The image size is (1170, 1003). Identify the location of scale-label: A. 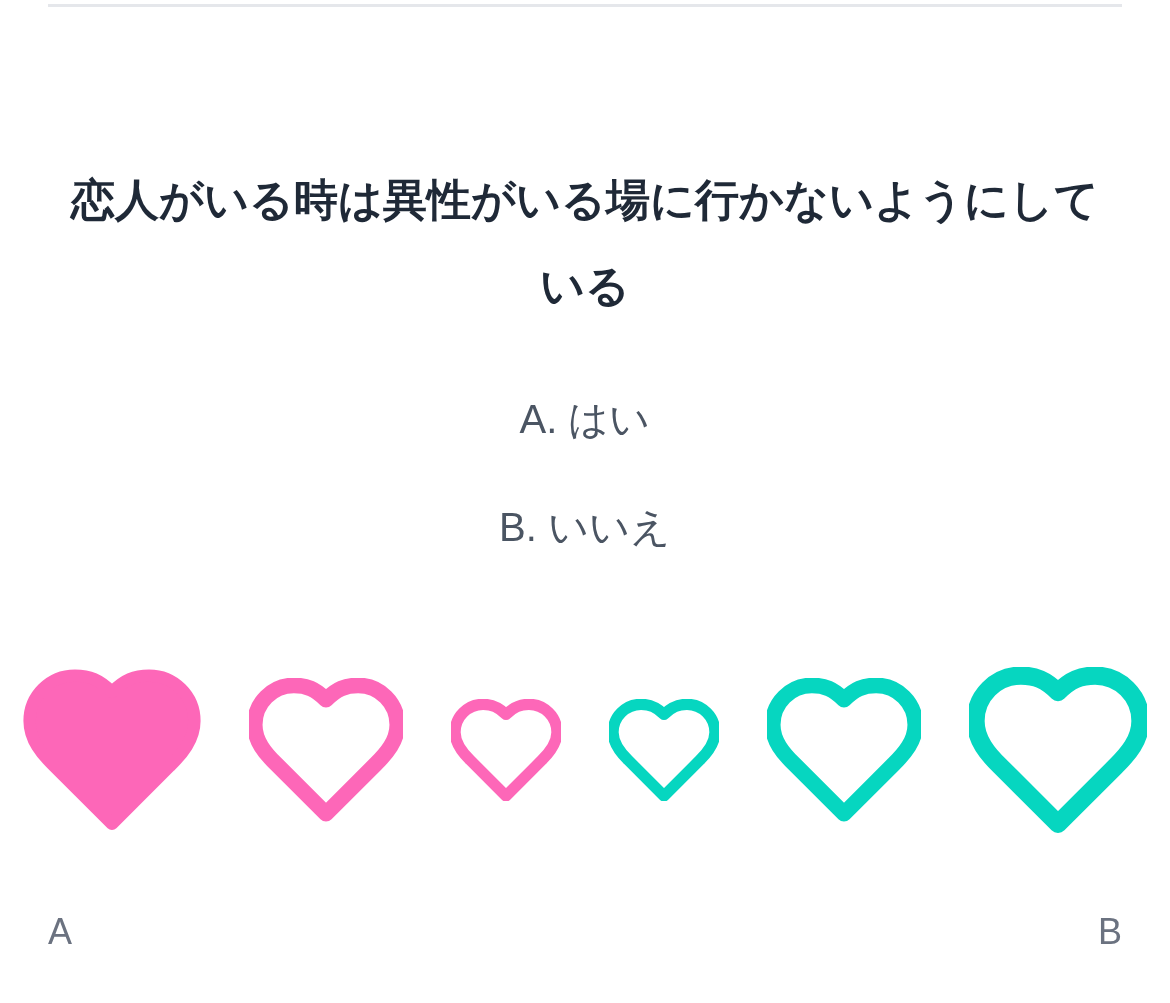
(60, 932).